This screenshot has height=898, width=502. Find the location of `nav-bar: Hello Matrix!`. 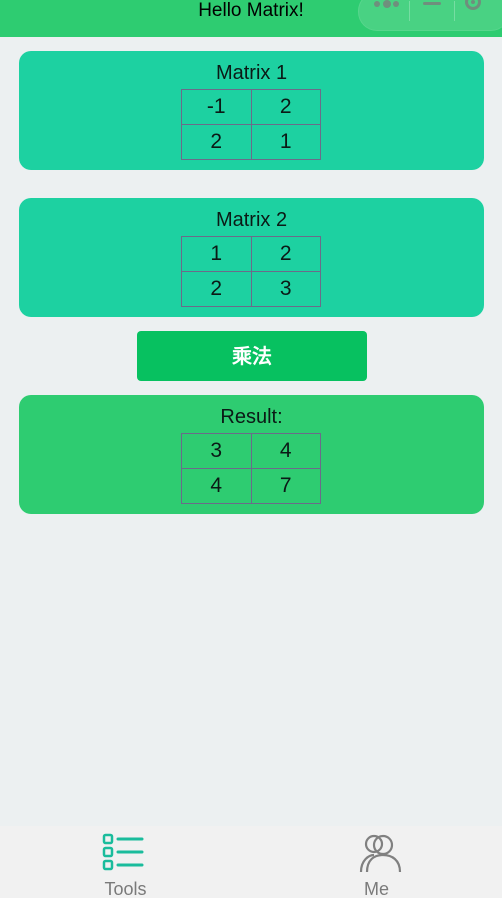

nav-bar: Hello Matrix! is located at coordinates (251, 18).